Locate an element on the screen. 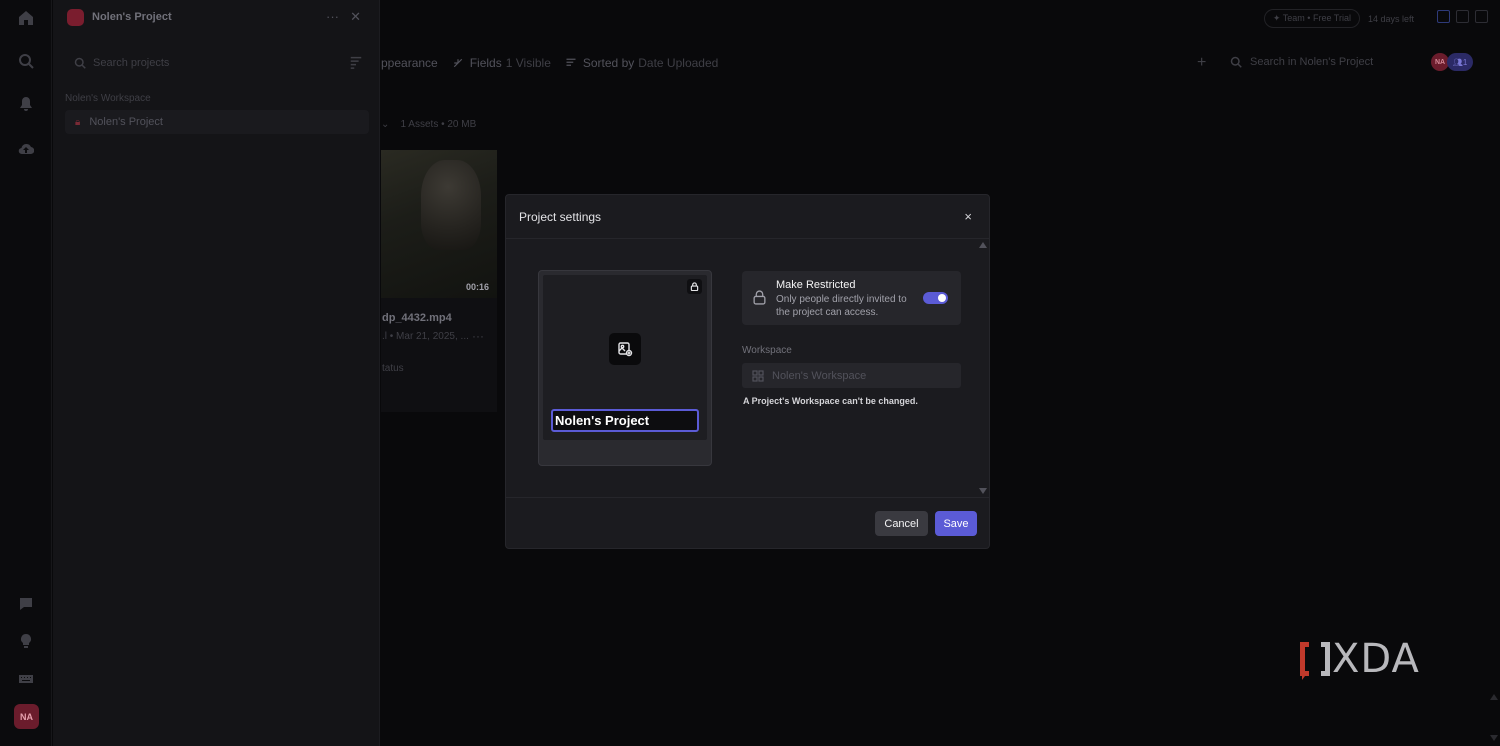 This screenshot has width=1500, height=746. close-sidebar-icon: ✕ is located at coordinates (355, 17).